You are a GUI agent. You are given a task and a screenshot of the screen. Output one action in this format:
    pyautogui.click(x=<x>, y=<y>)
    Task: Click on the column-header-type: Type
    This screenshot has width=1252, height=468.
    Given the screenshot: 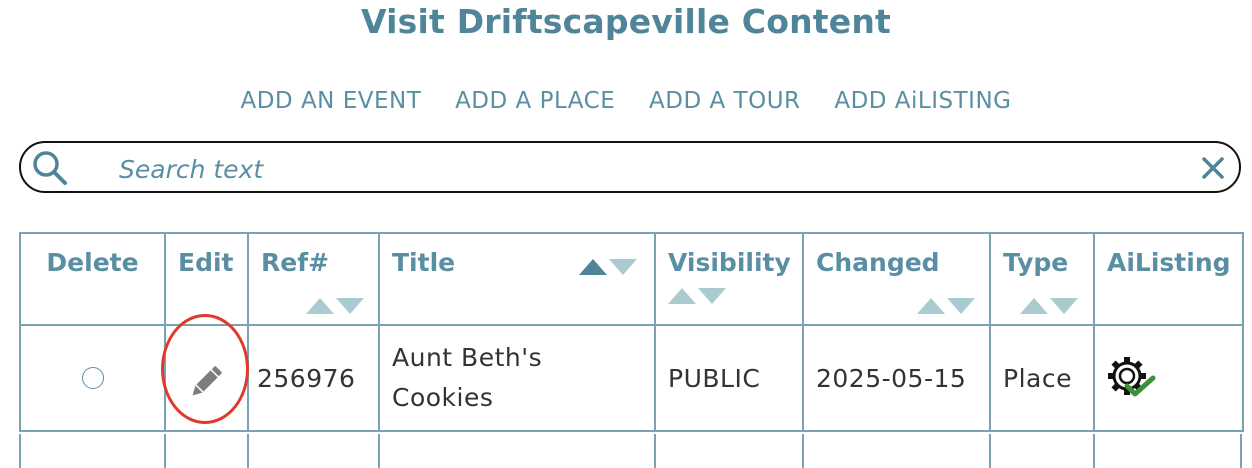 What is the action you would take?
    pyautogui.click(x=1042, y=279)
    